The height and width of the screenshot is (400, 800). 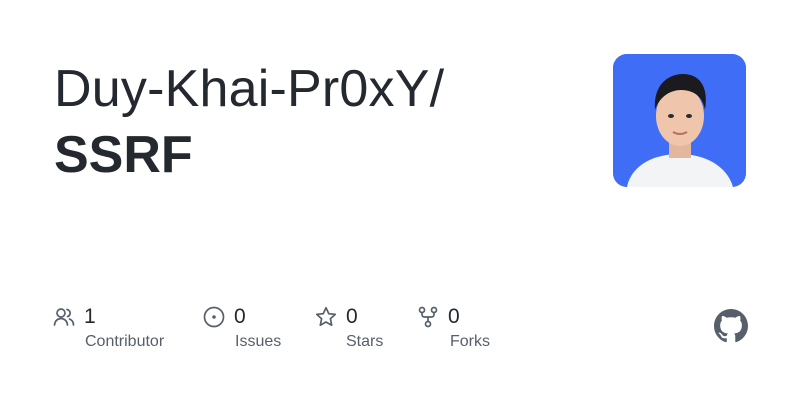 What do you see at coordinates (90, 316) in the screenshot?
I see `contributors-count: 1` at bounding box center [90, 316].